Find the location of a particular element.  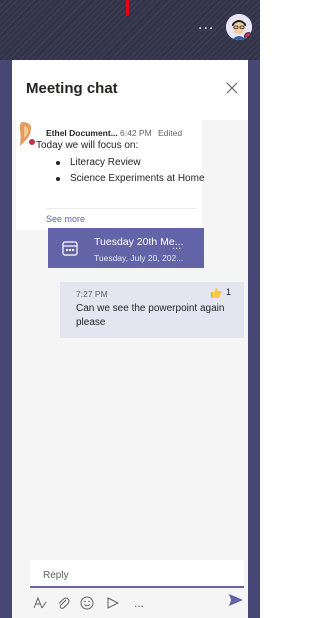

left-rail is located at coordinates (6, 339).